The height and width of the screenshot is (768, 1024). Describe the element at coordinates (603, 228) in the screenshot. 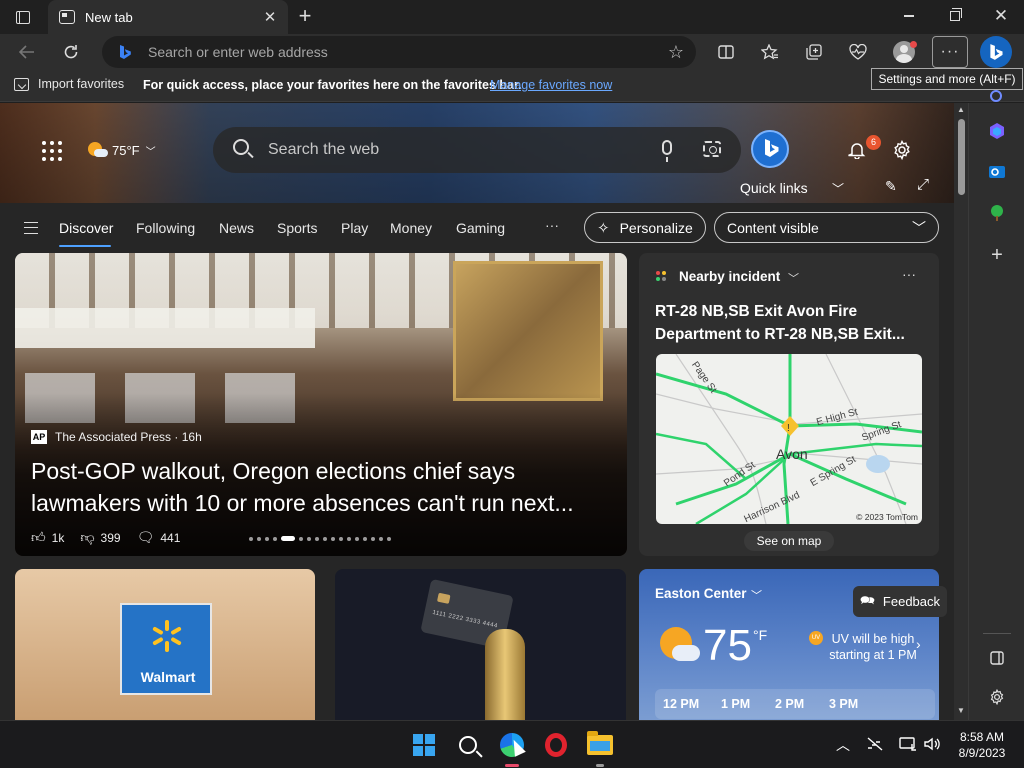

I see `sparkle-star-icon: ✧` at that location.